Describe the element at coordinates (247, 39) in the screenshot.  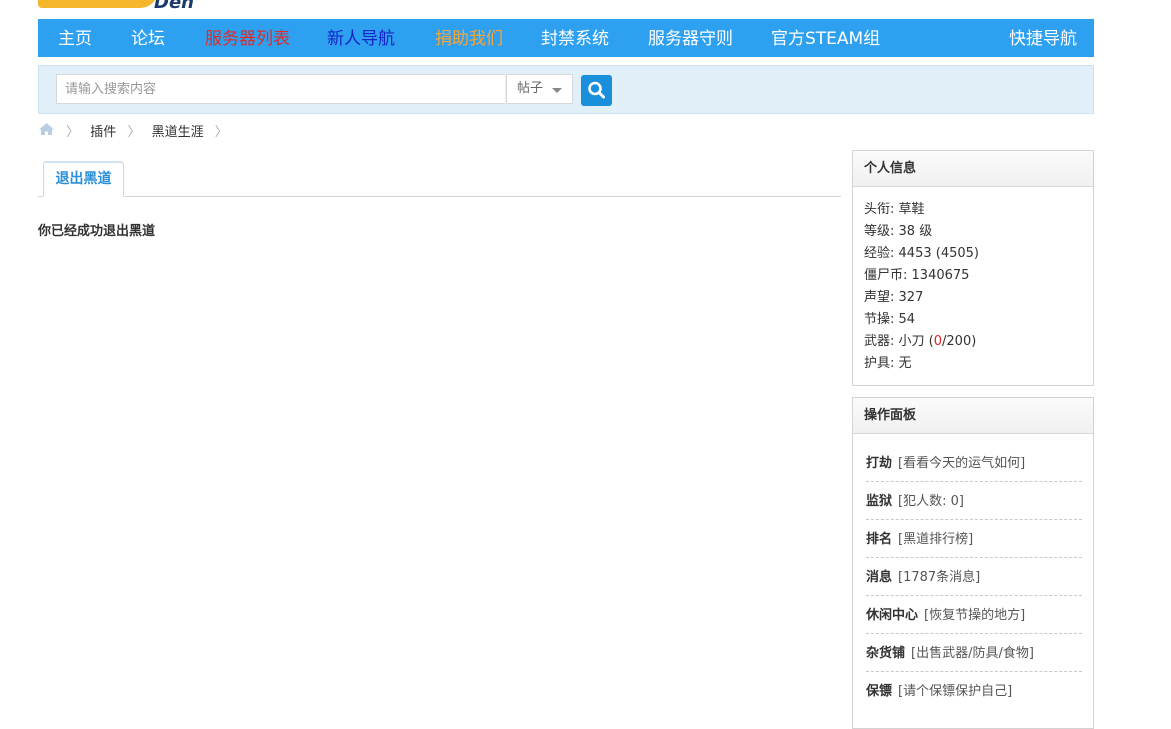
I see `nav-item-server-list: 服务器列表` at that location.